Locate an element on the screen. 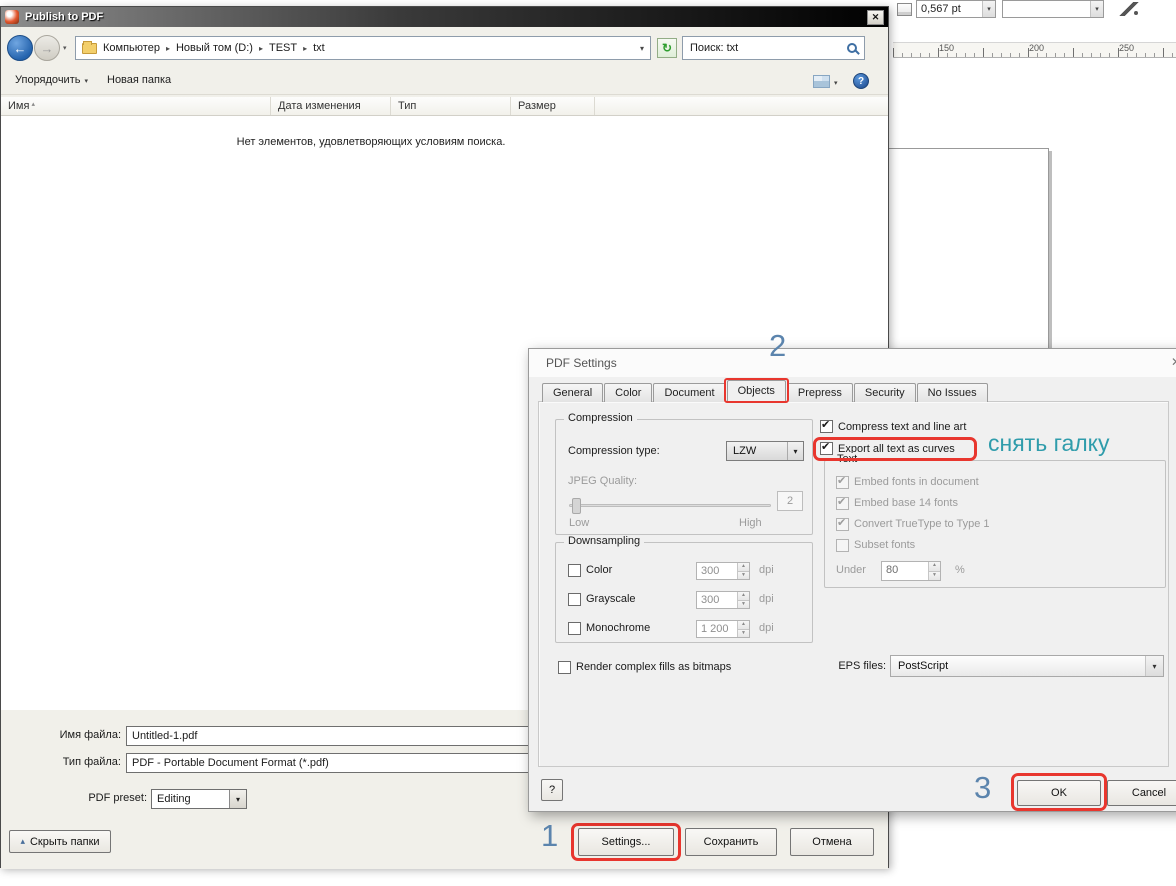 The image size is (1176, 886). breadcrumb-item-computer: Компьютер is located at coordinates (131, 48).